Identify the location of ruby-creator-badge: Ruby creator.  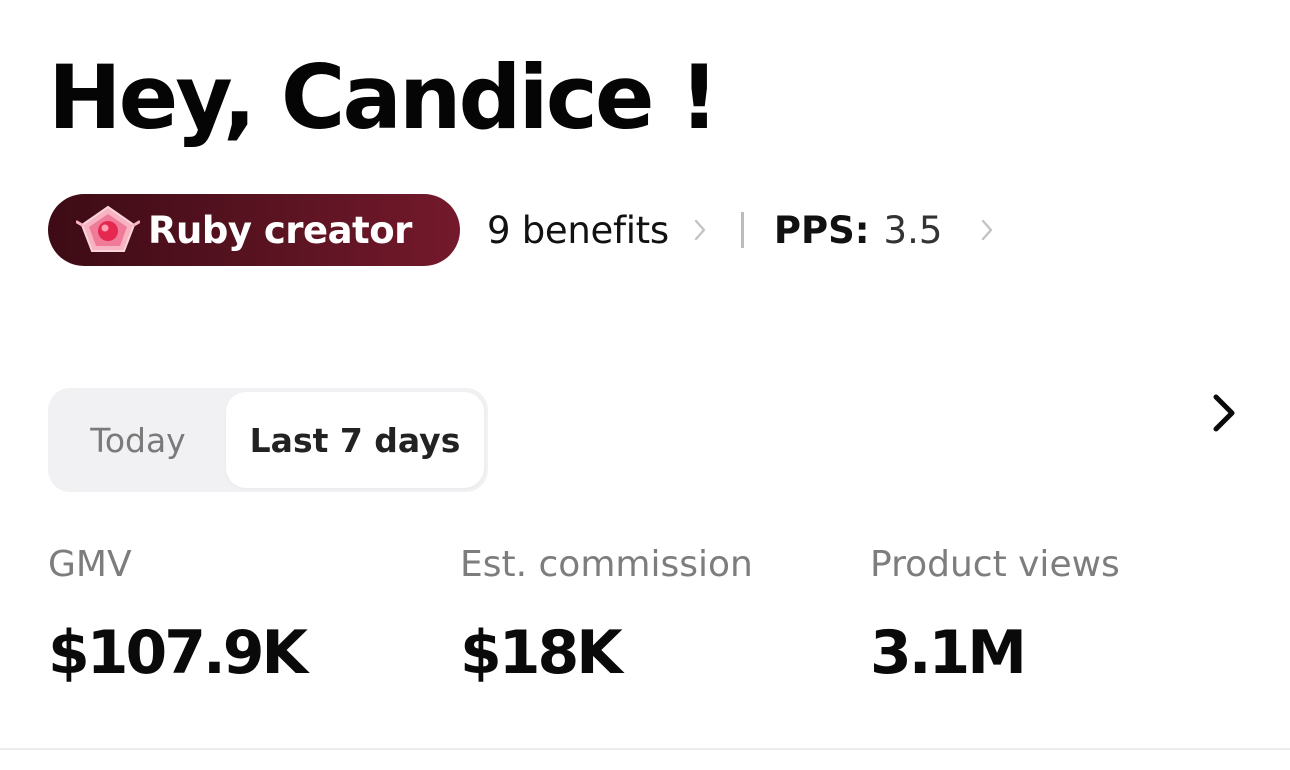
(254, 230).